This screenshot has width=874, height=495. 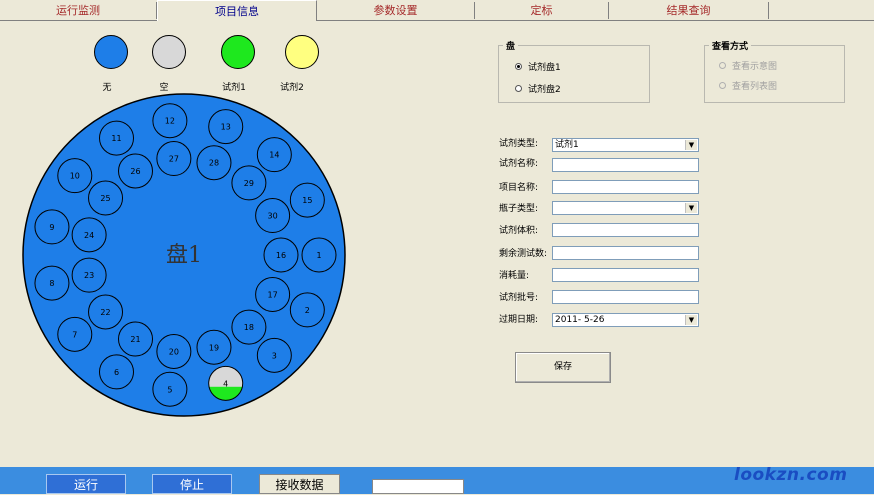 What do you see at coordinates (519, 209) in the screenshot?
I see `bottle-type-label: 瓶子类型:` at bounding box center [519, 209].